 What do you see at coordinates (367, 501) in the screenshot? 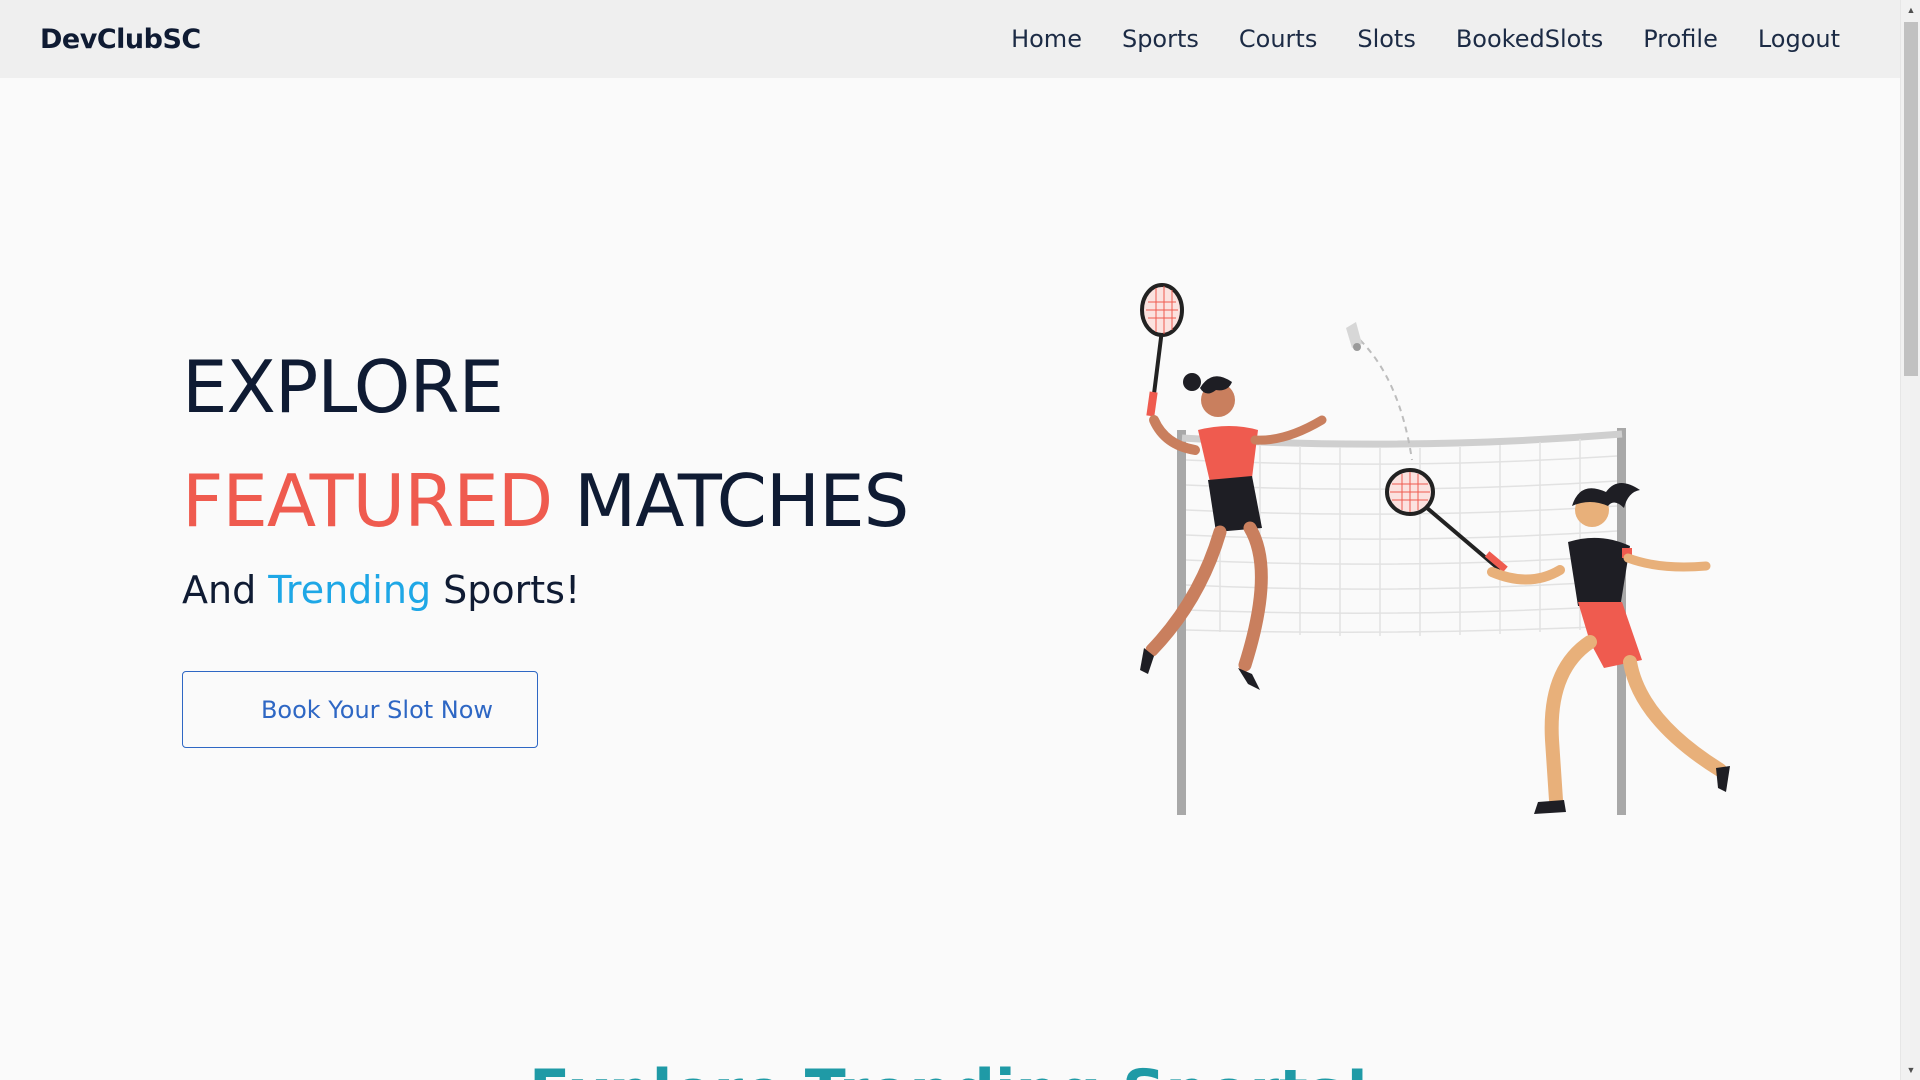
I see `hero-title-featured: FEATURED` at bounding box center [367, 501].